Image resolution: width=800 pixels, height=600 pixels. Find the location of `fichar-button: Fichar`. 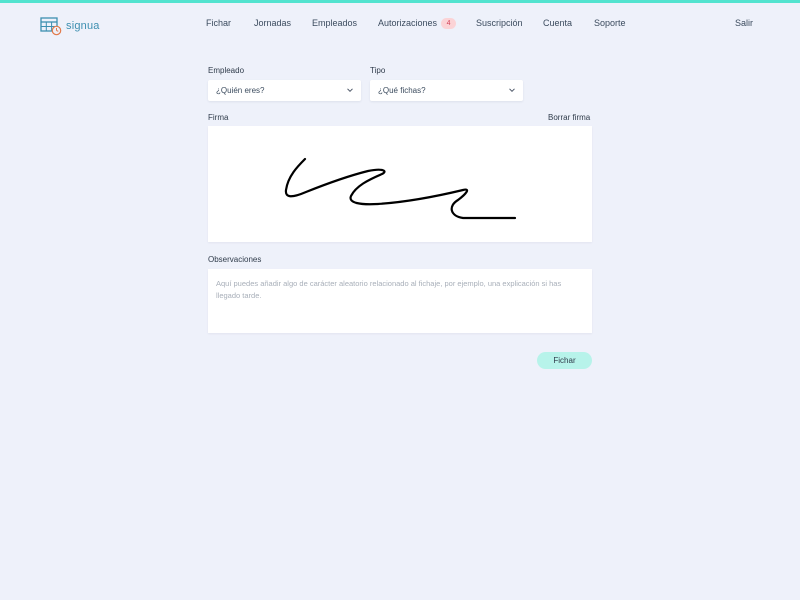

fichar-button: Fichar is located at coordinates (564, 360).